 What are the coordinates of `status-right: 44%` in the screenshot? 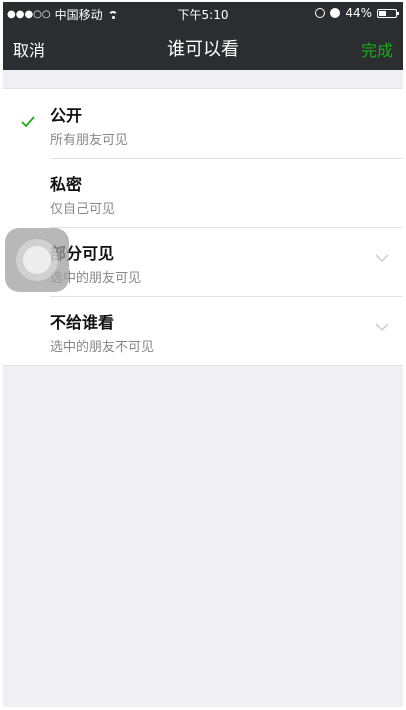 It's located at (357, 13).